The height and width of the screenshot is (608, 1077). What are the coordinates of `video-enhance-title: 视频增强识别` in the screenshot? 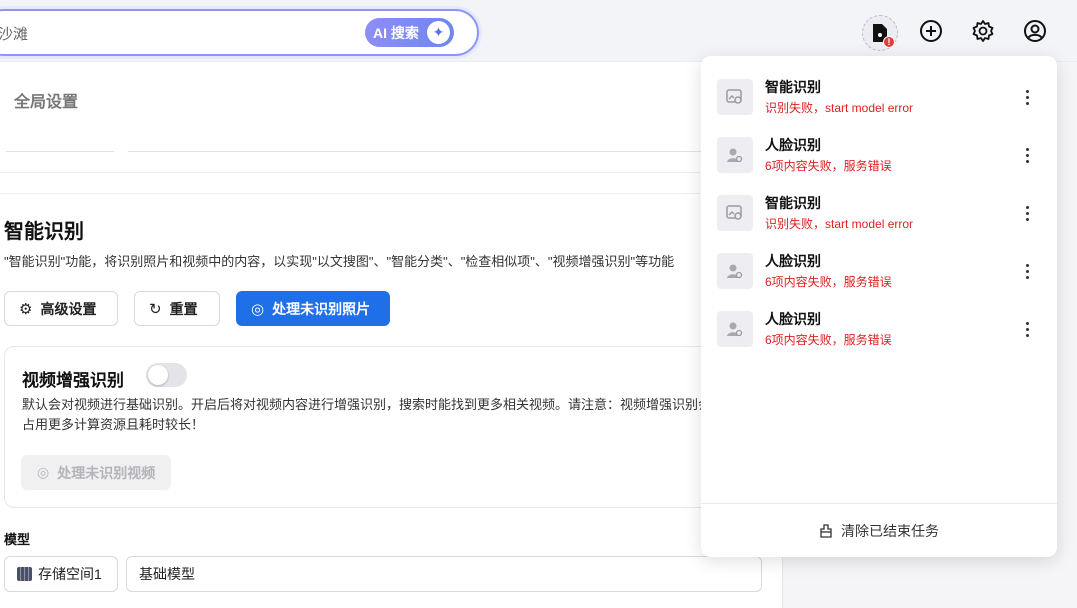 It's located at (73, 380).